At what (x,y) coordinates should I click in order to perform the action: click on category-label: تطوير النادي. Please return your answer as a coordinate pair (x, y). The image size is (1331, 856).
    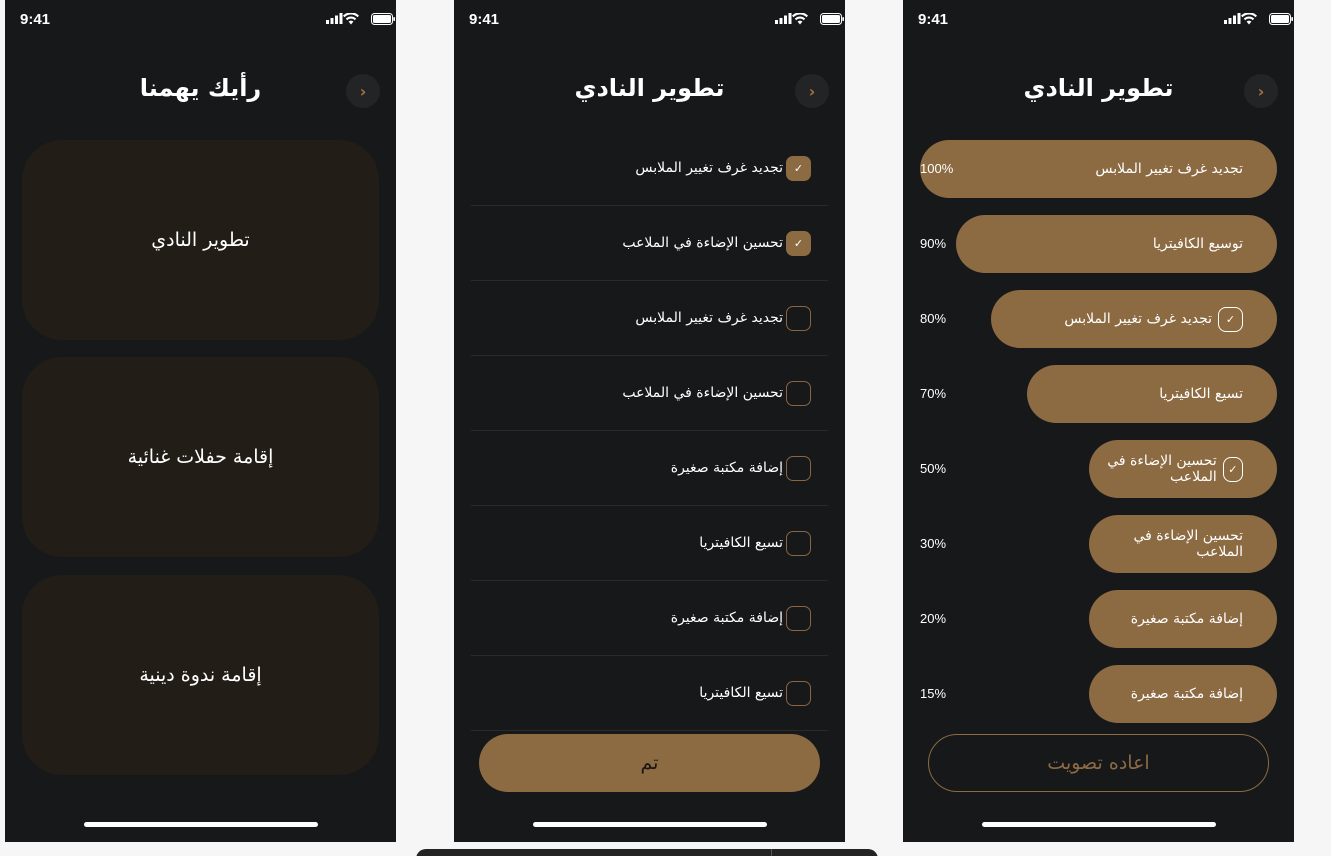
    Looking at the image, I should click on (200, 240).